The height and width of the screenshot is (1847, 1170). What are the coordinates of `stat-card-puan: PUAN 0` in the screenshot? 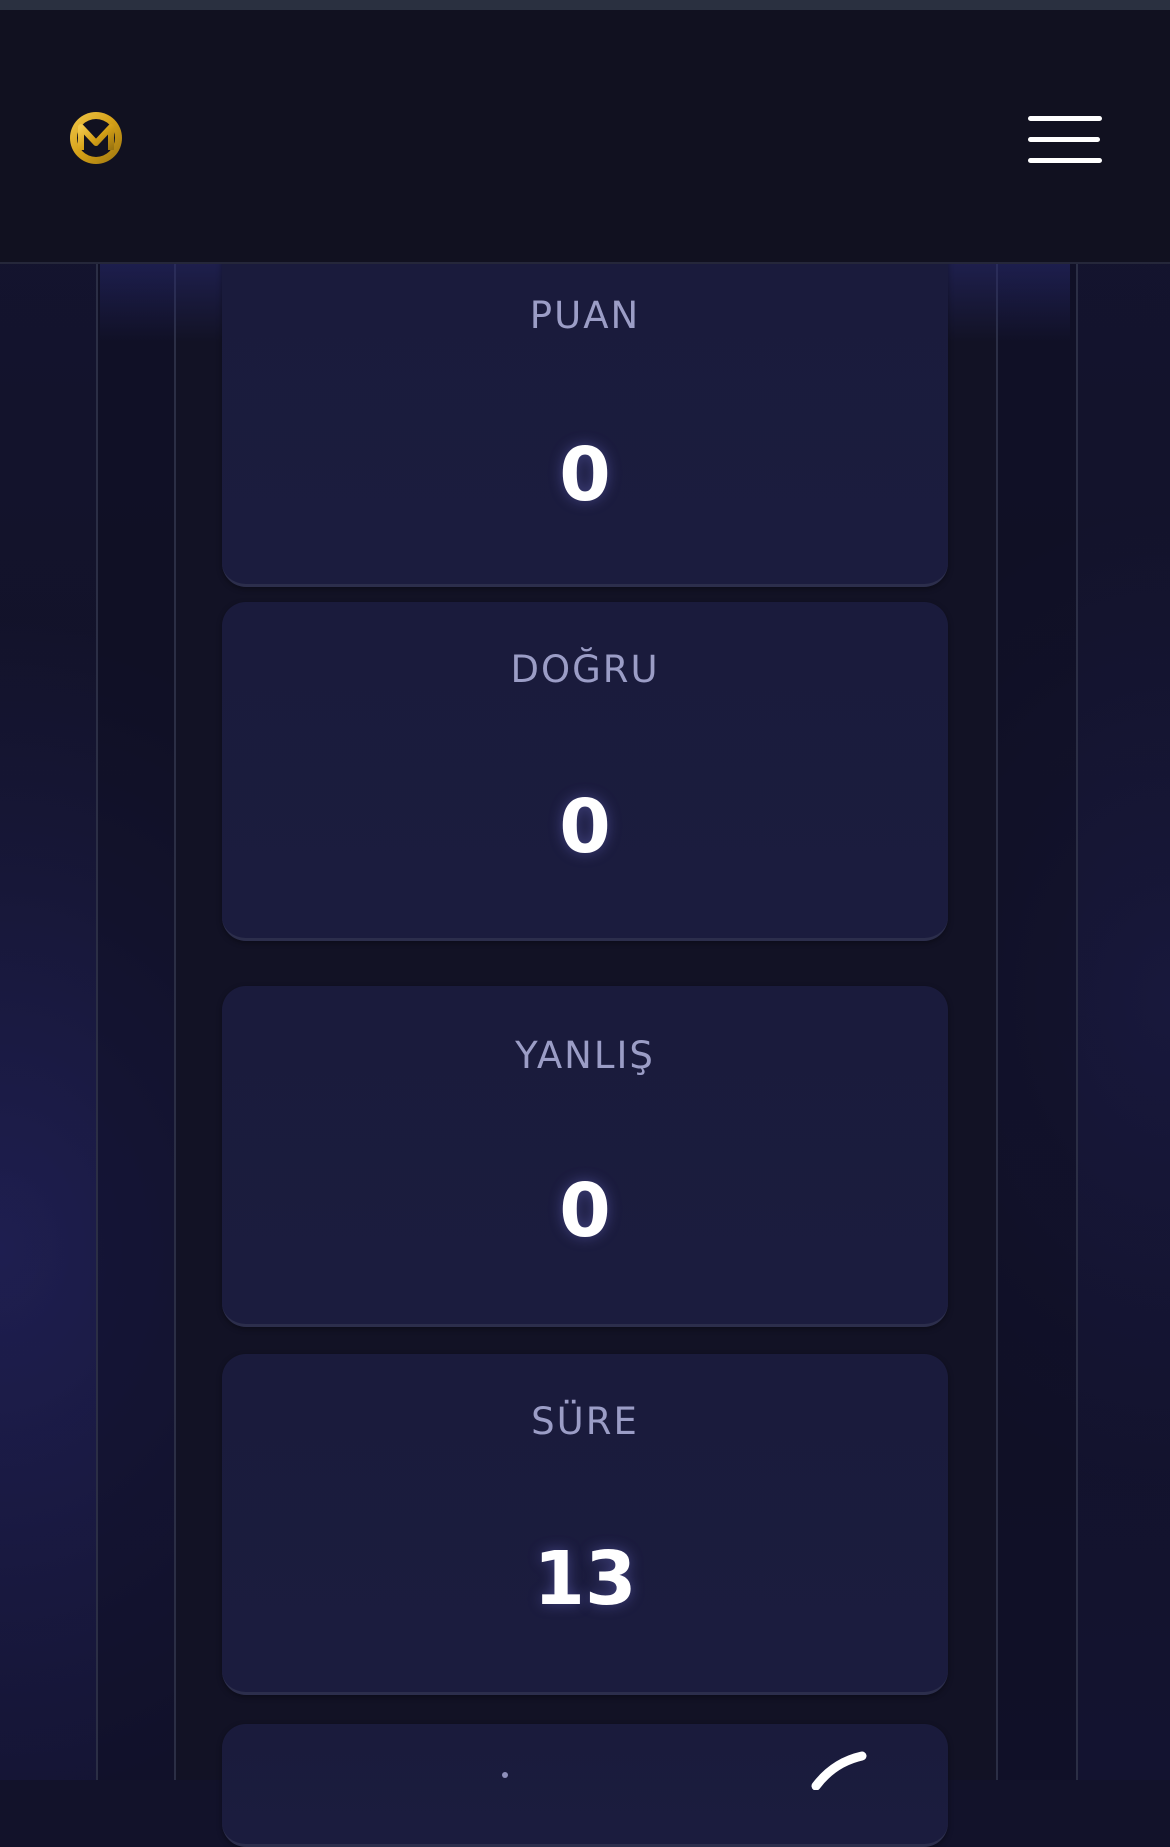 It's located at (585, 419).